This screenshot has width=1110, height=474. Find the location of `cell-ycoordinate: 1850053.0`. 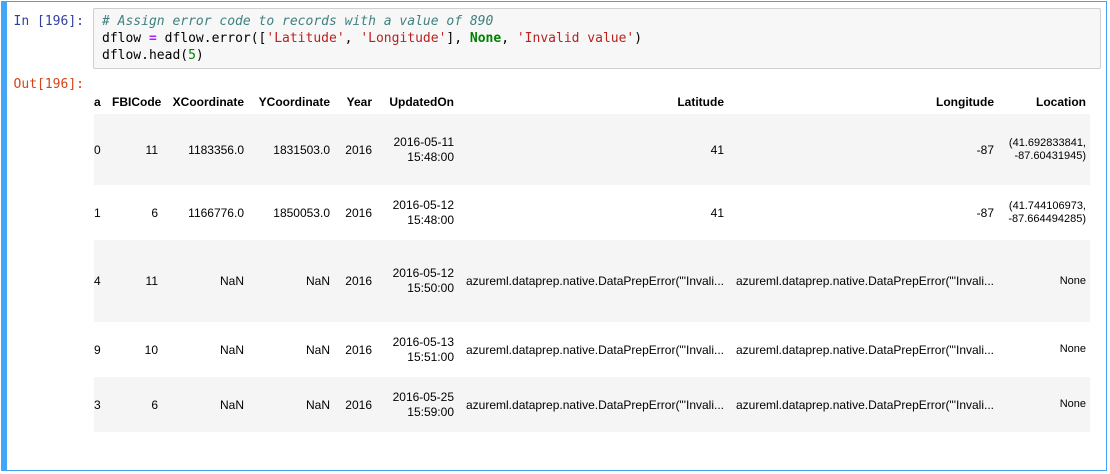

cell-ycoordinate: 1850053.0 is located at coordinates (301, 212).